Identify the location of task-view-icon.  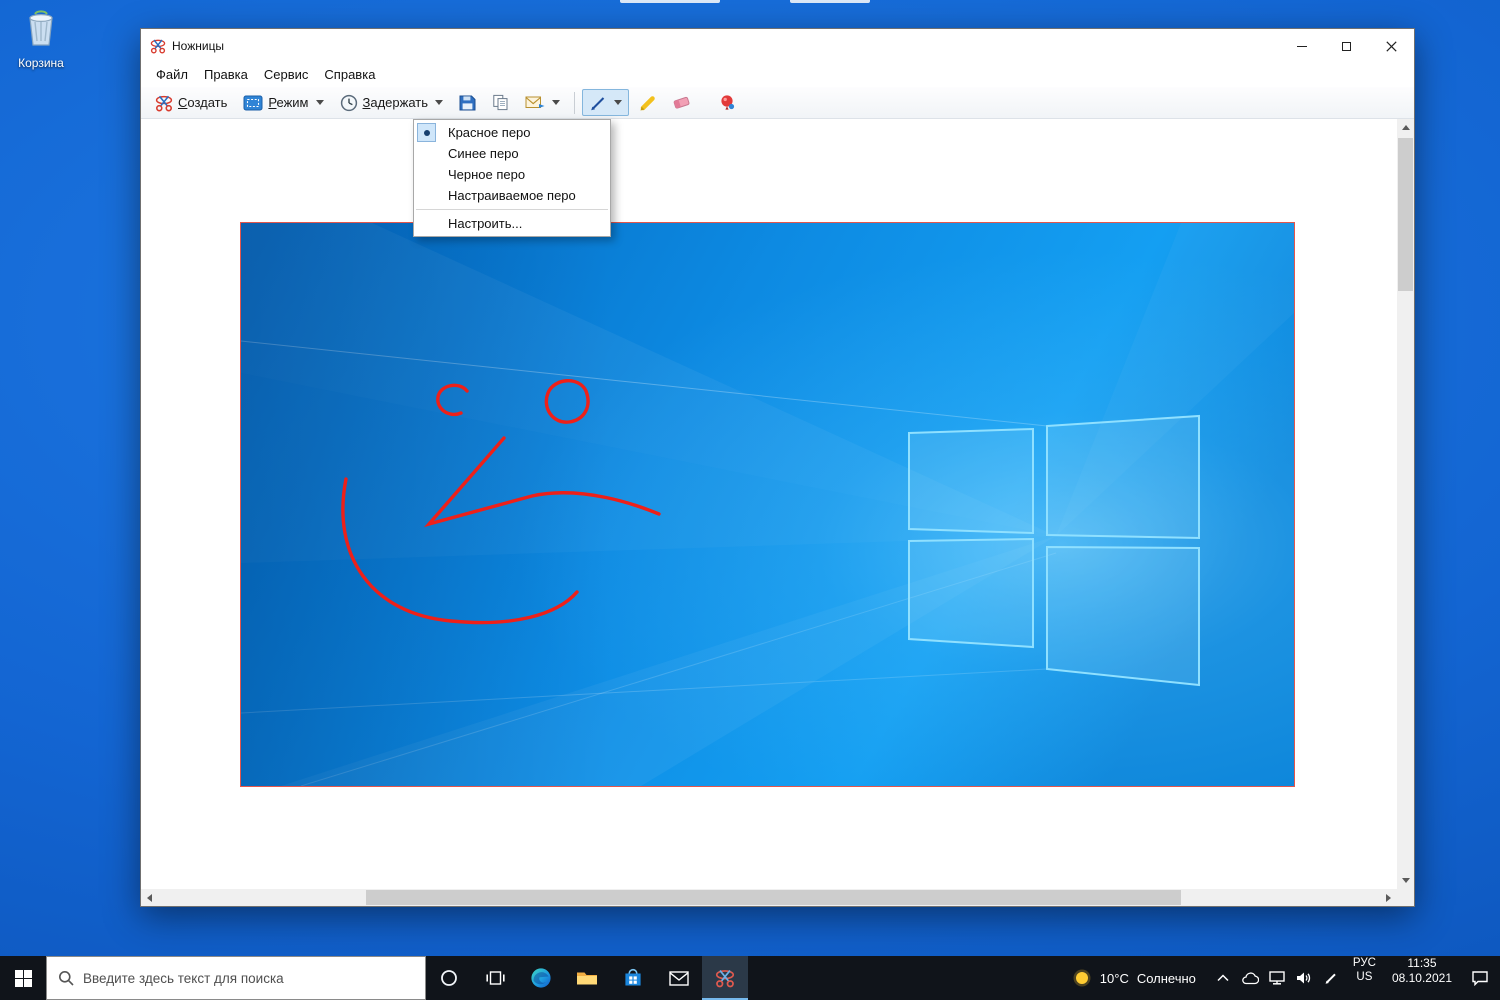
(495, 978).